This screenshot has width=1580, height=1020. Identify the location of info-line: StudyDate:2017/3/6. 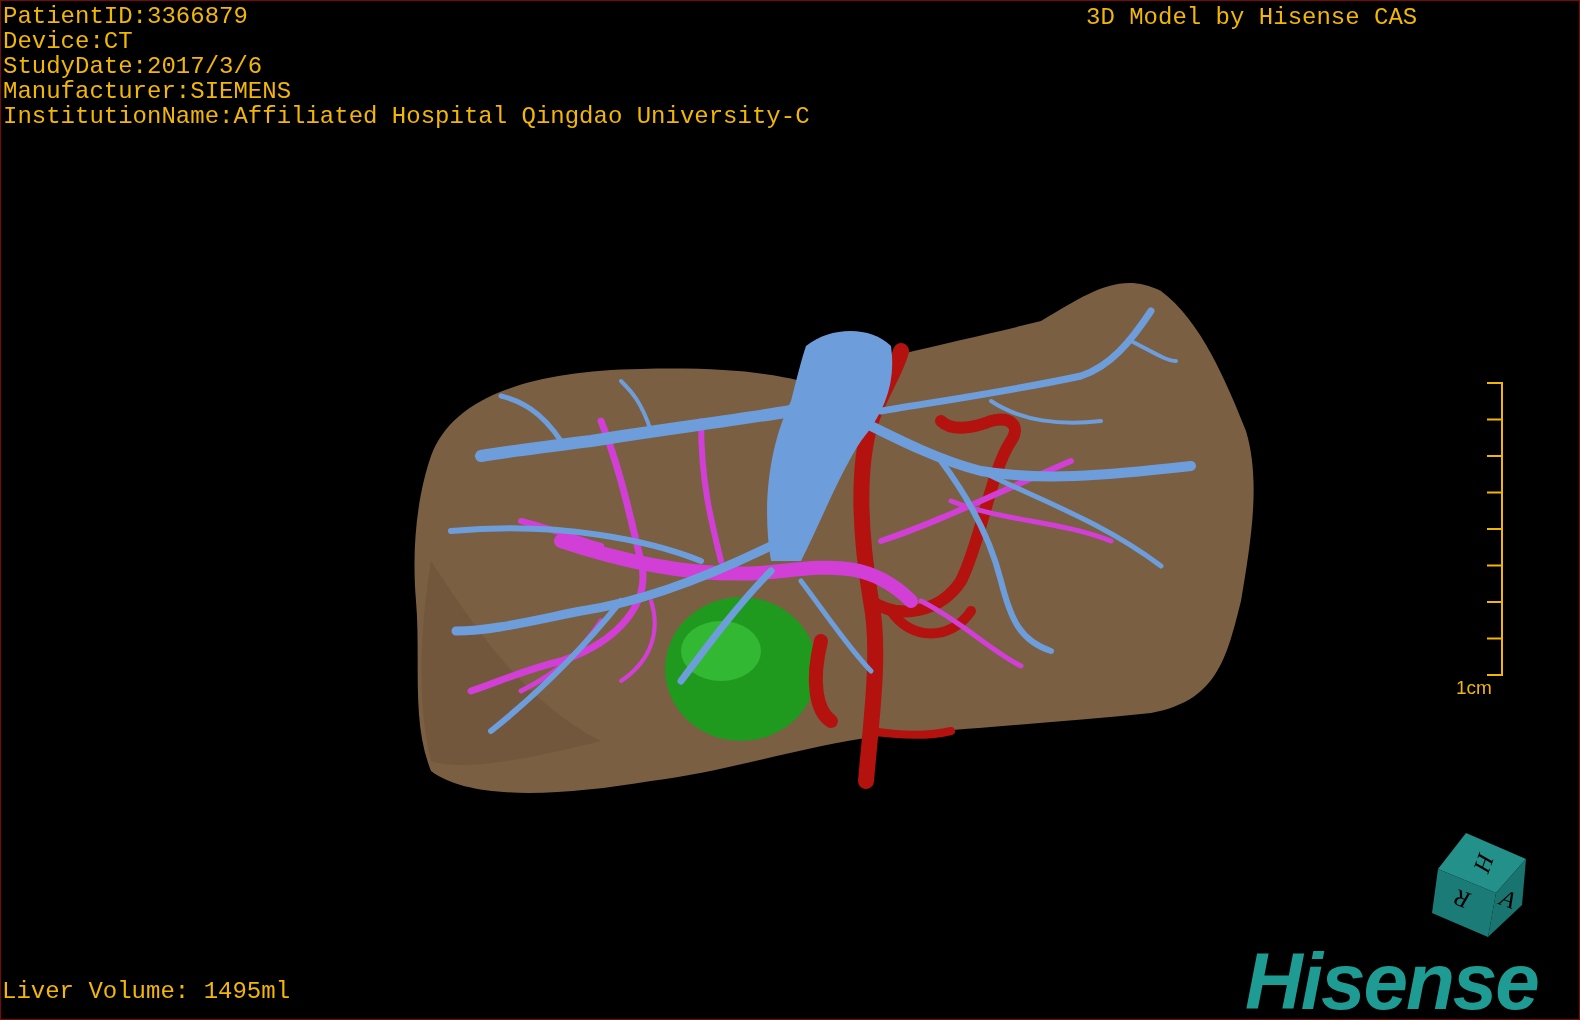
(133, 66).